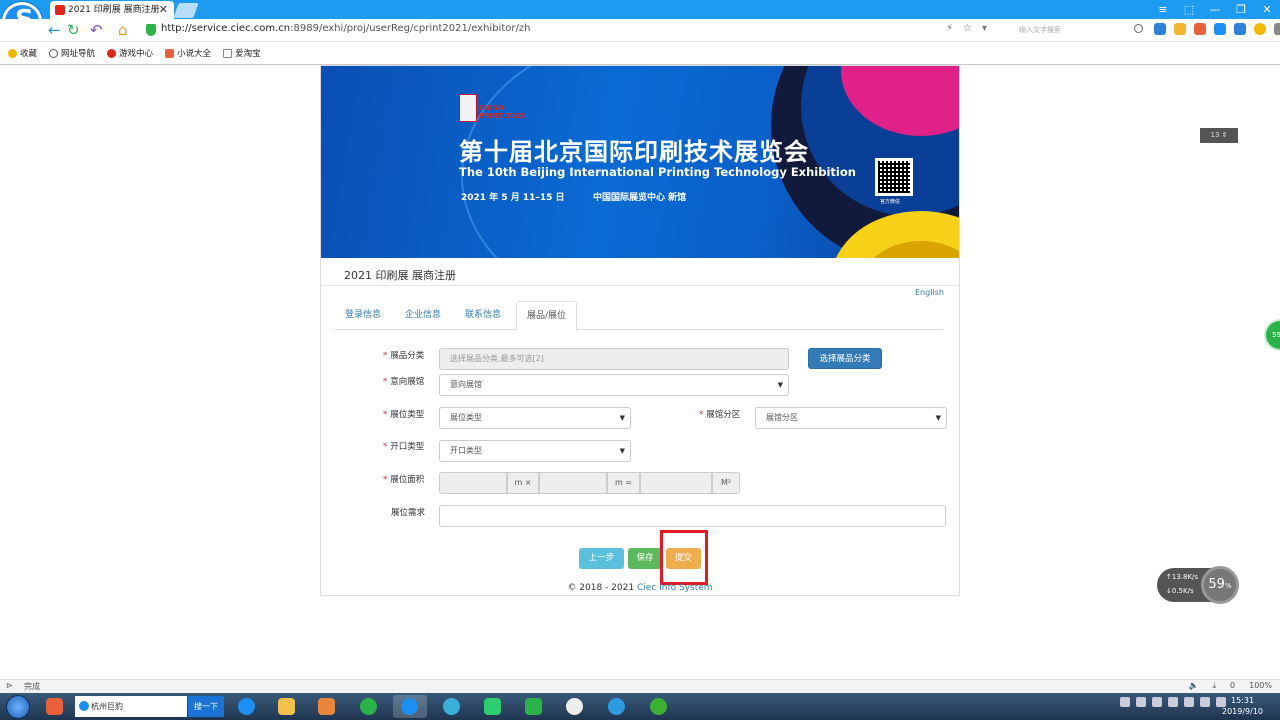  I want to click on menu-icon: ≡, so click(1163, 9).